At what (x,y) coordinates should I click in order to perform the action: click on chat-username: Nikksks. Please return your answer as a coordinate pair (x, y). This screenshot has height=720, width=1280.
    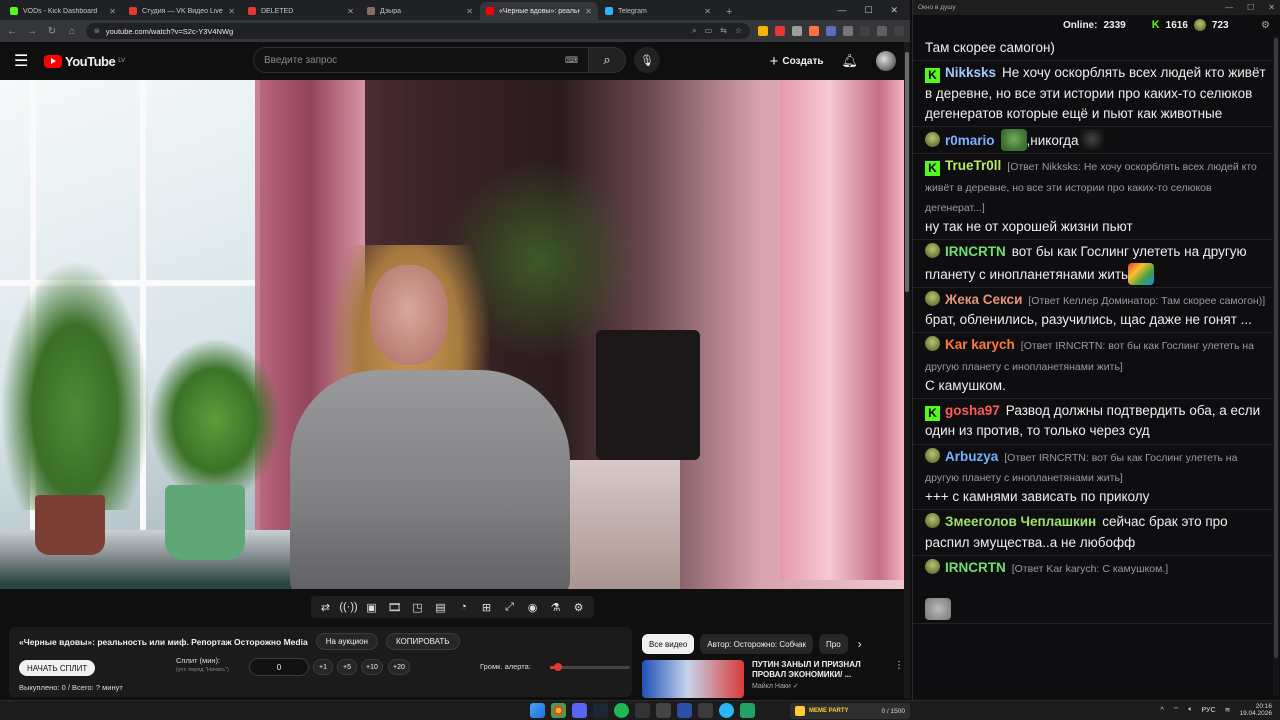
    Looking at the image, I should click on (970, 72).